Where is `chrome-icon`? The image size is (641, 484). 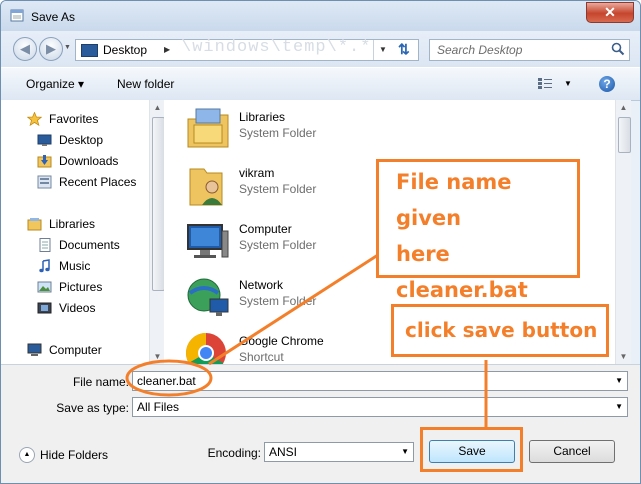 chrome-icon is located at coordinates (206, 348).